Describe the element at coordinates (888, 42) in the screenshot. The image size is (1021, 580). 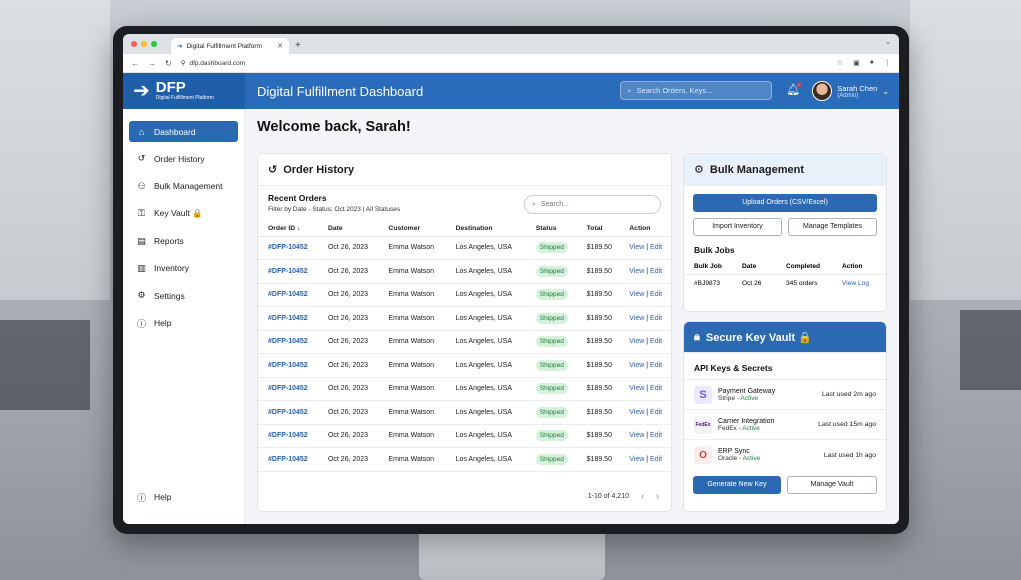
I see `tab-list-chevron-icon: ⌄` at that location.